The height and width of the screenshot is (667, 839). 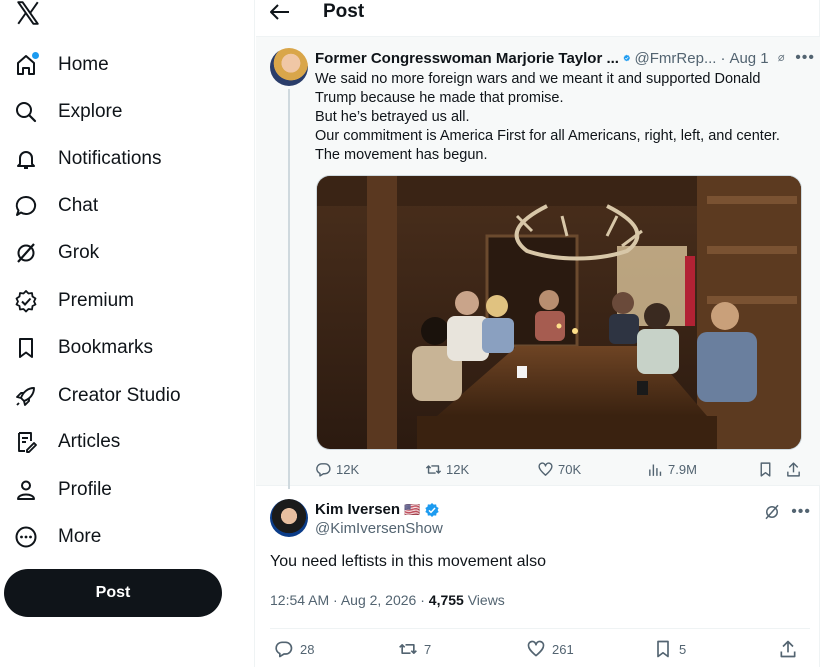 What do you see at coordinates (683, 649) in the screenshot?
I see `bookmark-count: 5` at bounding box center [683, 649].